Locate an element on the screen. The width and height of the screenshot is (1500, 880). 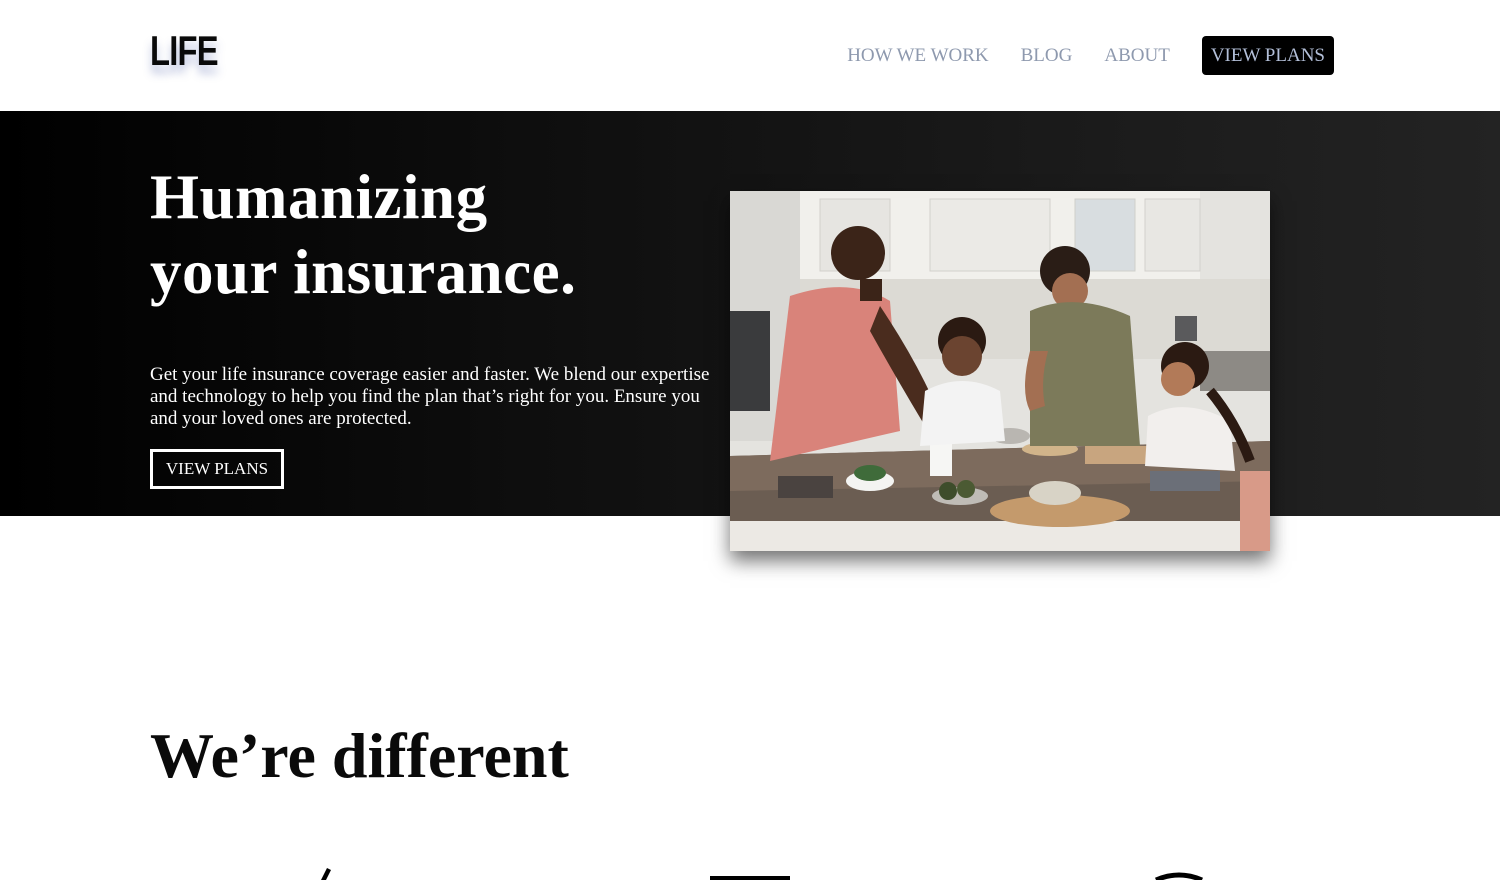
hero-family-photo is located at coordinates (1000, 371).